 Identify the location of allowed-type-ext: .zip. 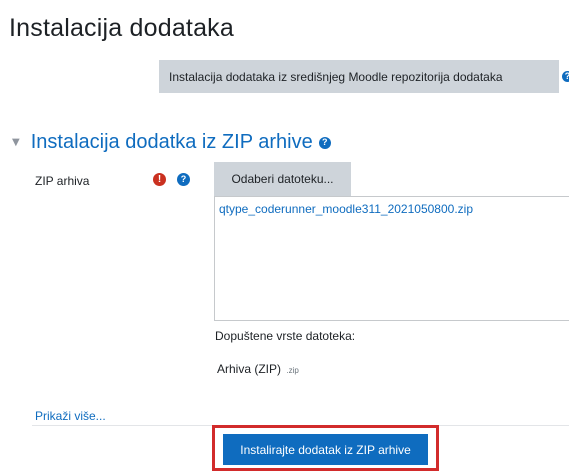
(292, 370).